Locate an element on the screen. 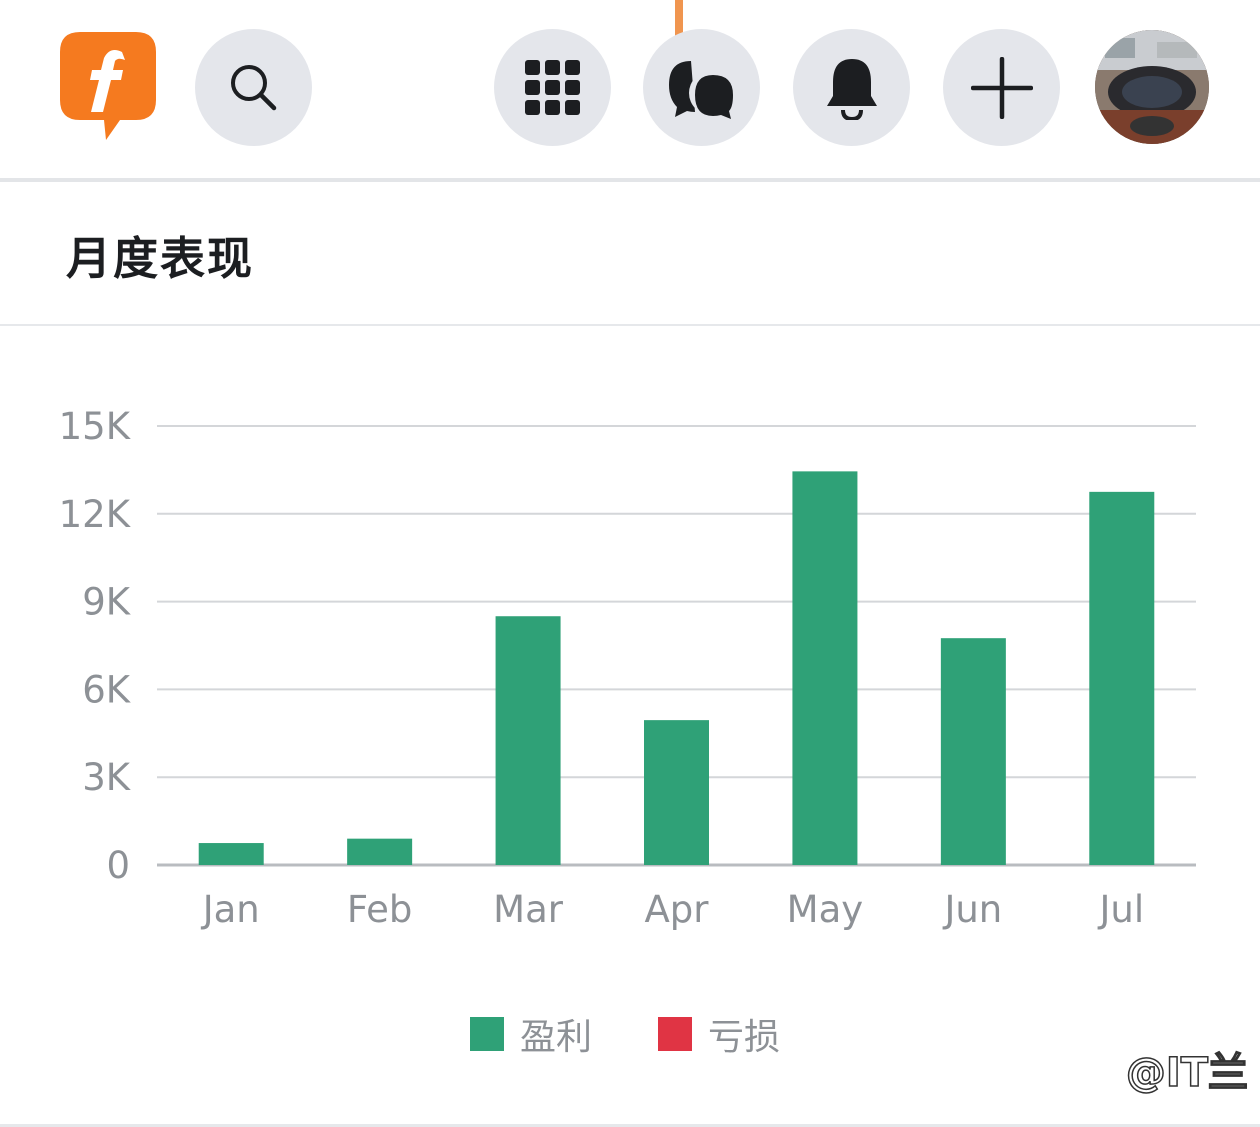 The image size is (1260, 1127). grid-menu-icon is located at coordinates (552, 87).